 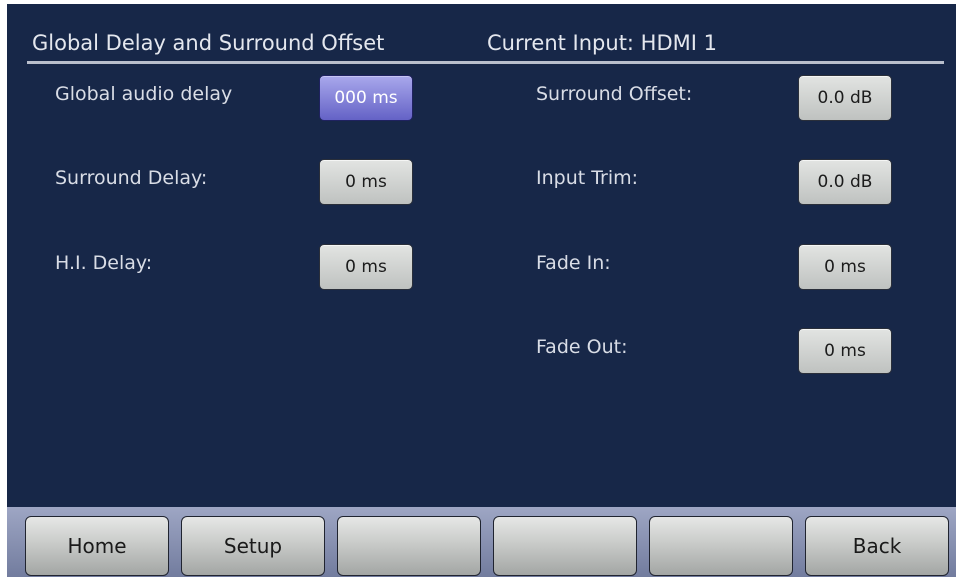 I want to click on back-button: Back, so click(x=877, y=546).